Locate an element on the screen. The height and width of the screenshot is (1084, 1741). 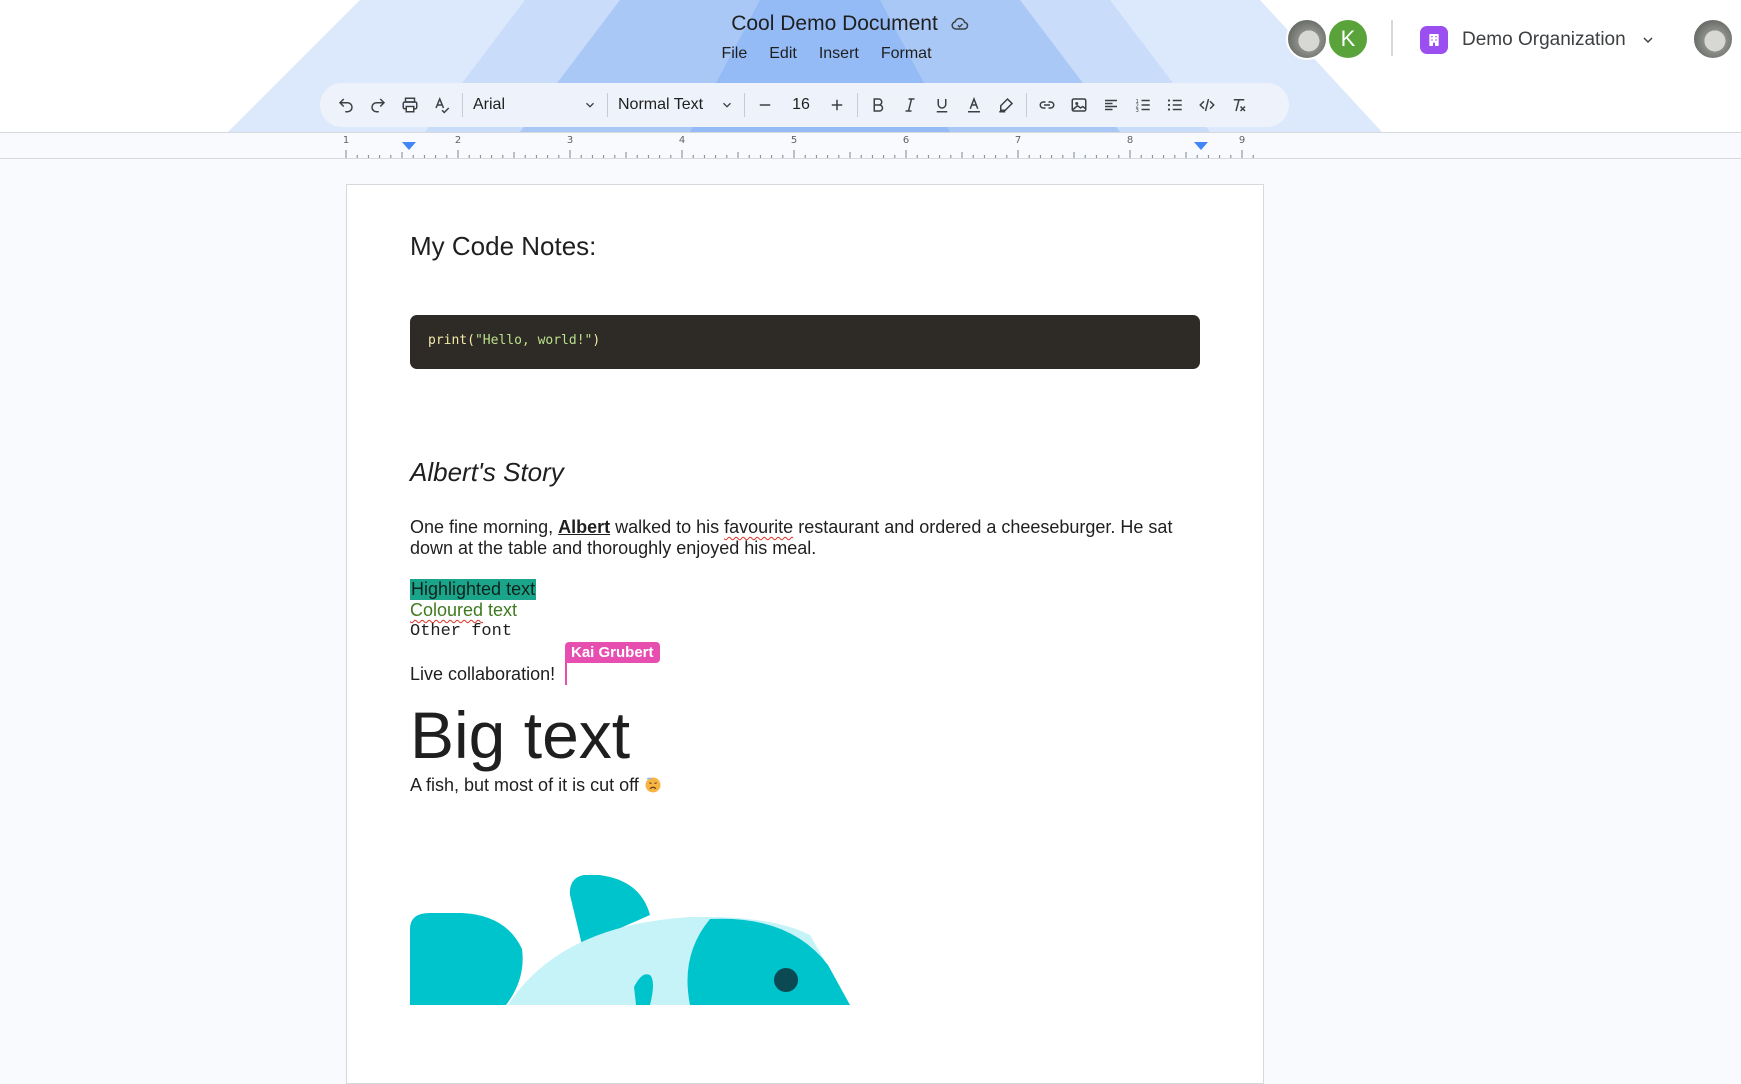
coloured-word: Coloured is located at coordinates (447, 610).